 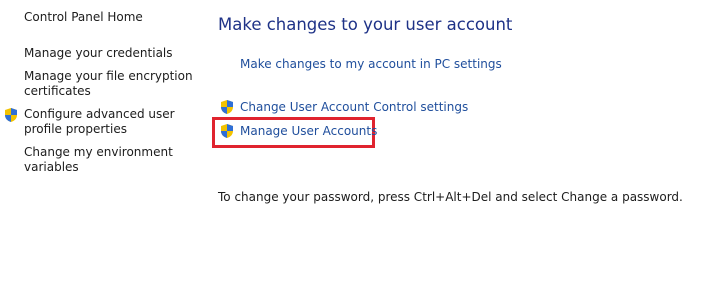 What do you see at coordinates (98, 152) in the screenshot?
I see `nav-environment-variables-line1: Change my environment` at bounding box center [98, 152].